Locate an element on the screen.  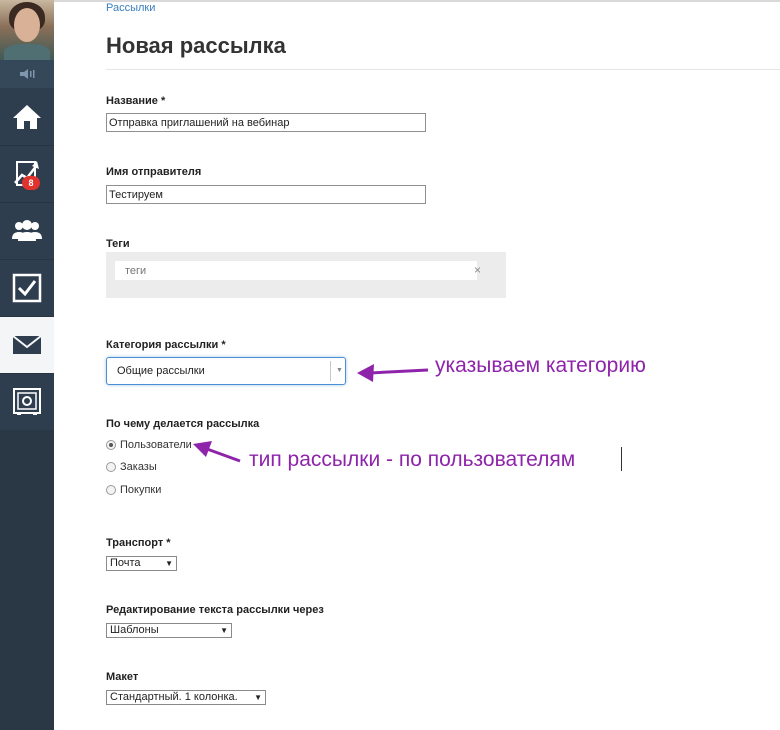
type-arrow is located at coordinates (217, 452).